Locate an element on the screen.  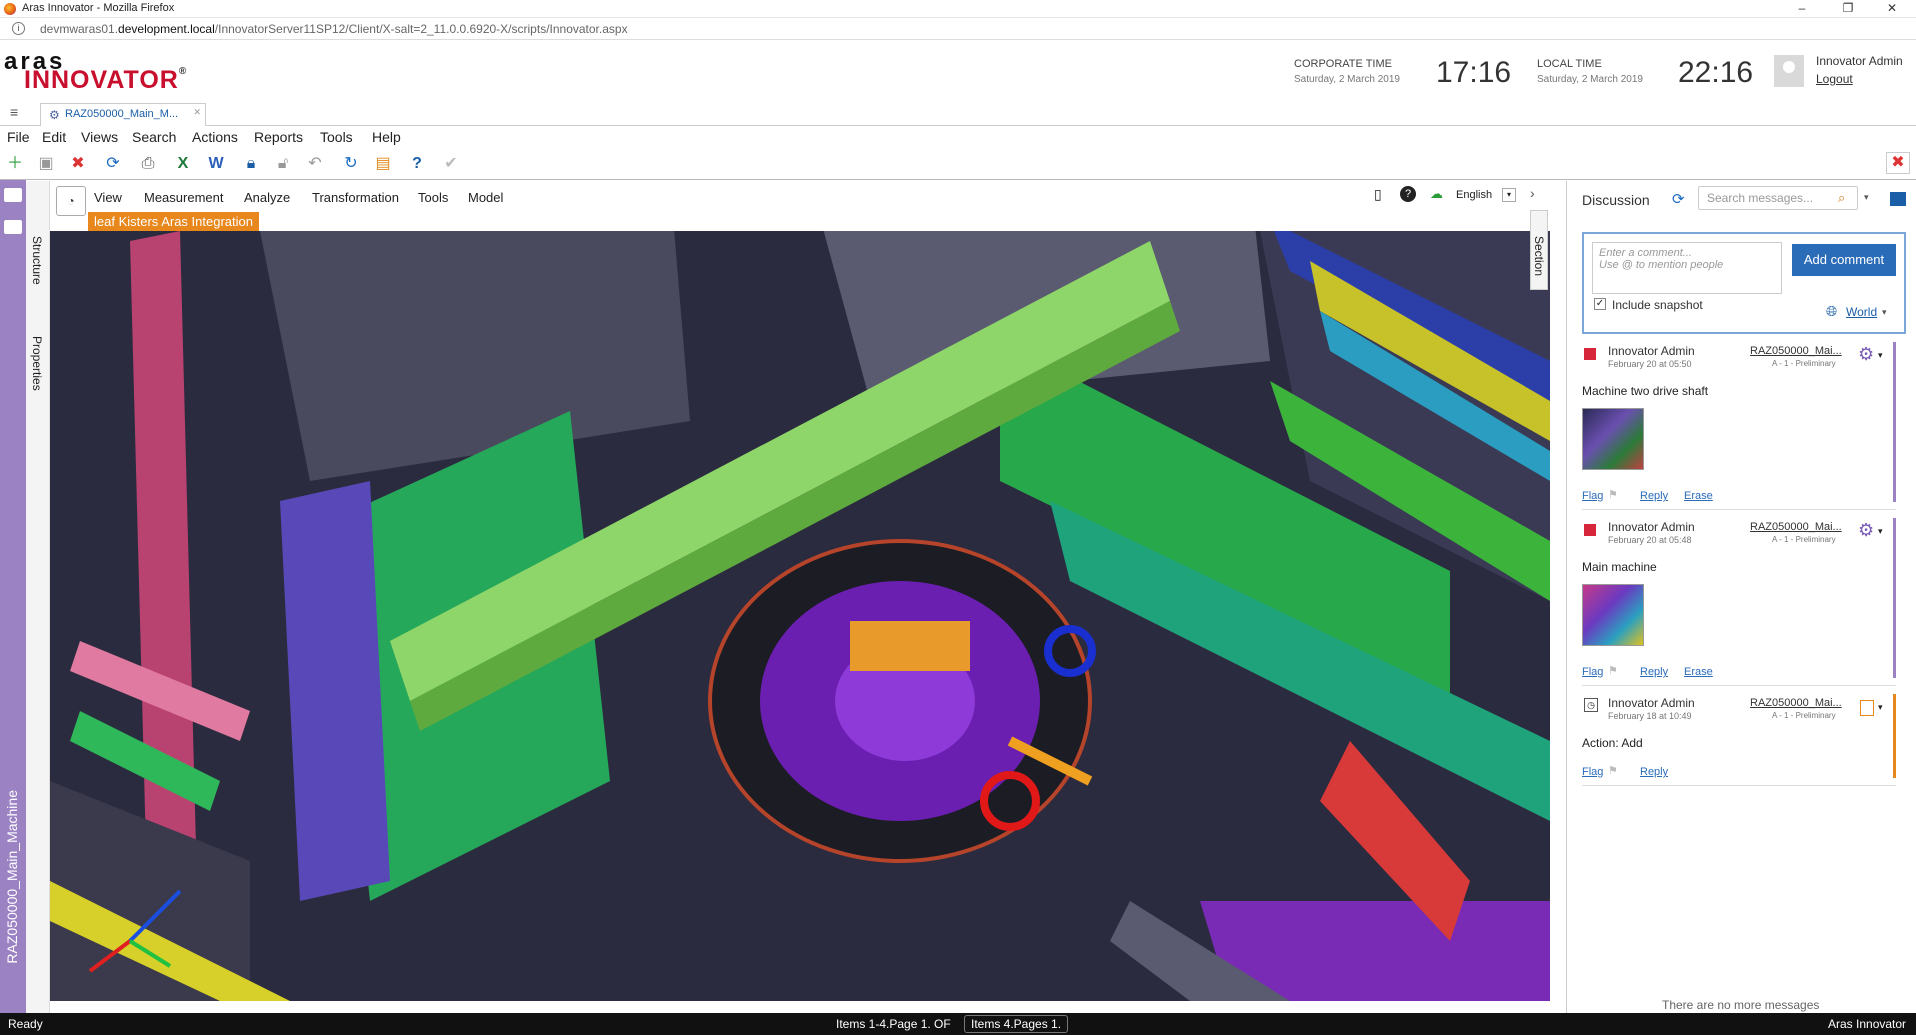
minimize-button: – is located at coordinates (1802, 9).